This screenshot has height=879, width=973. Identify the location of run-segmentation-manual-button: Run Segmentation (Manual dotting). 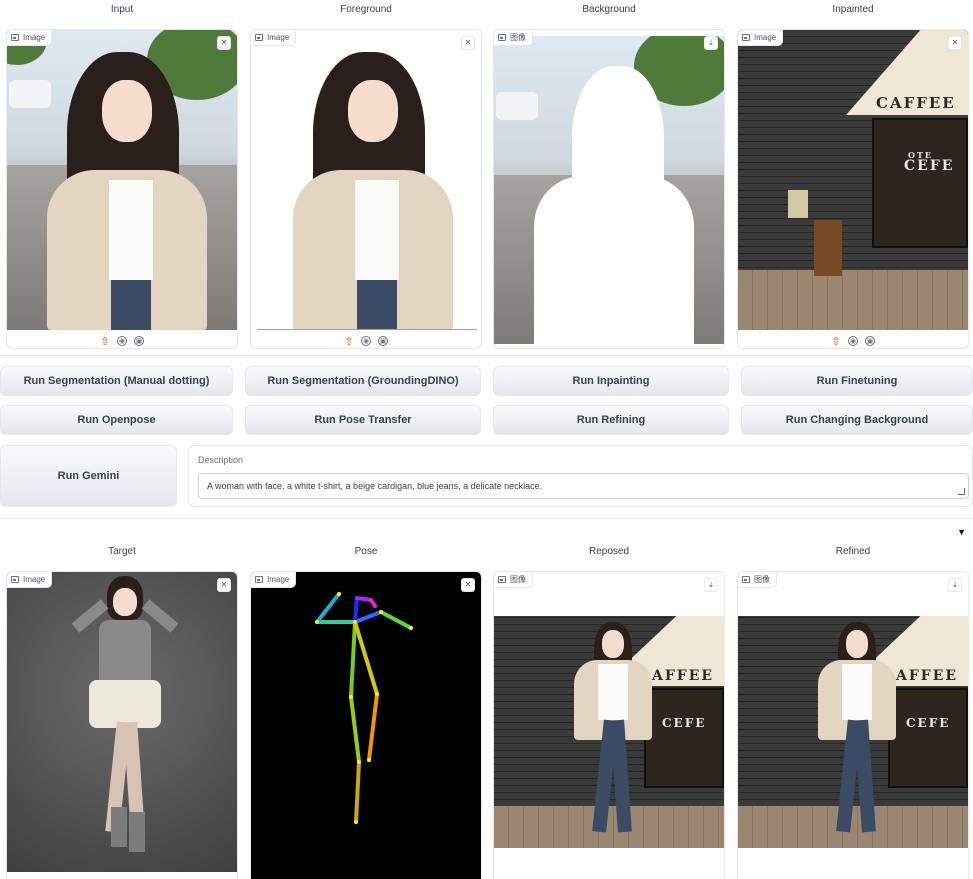
(116, 381).